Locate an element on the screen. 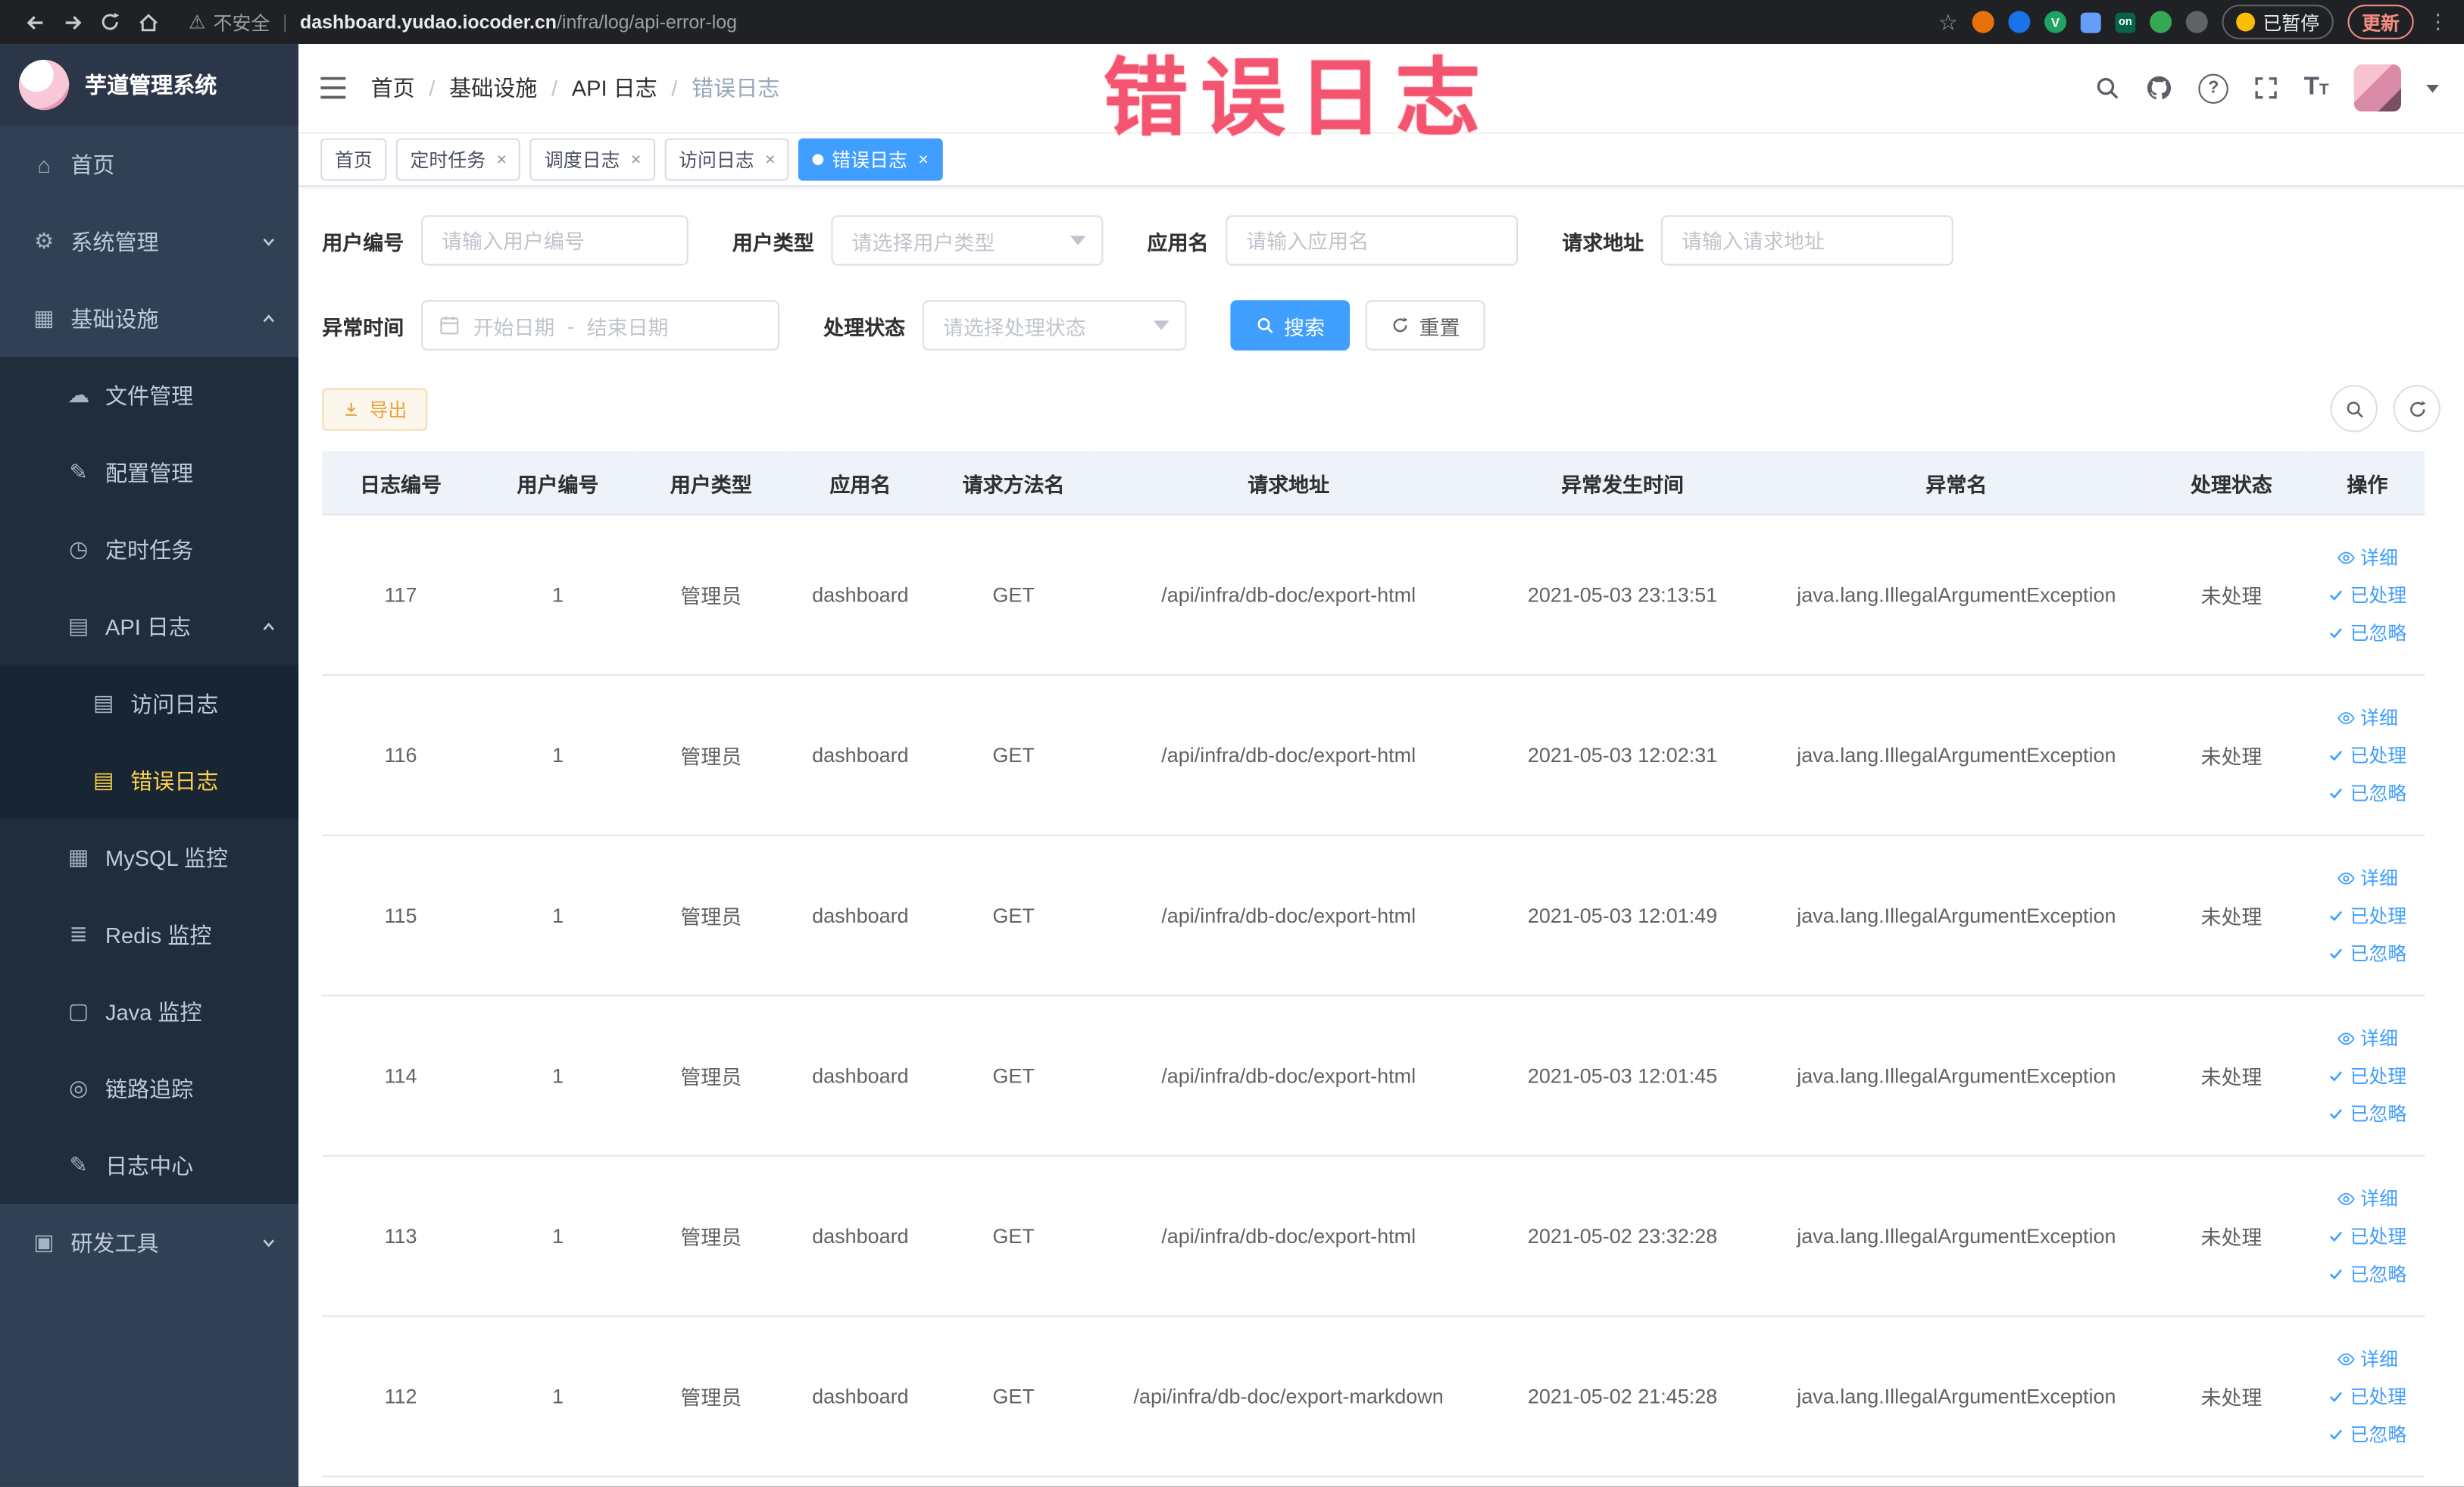 Image resolution: width=2464 pixels, height=1487 pixels. not-secure-badge: ⚠ 不安全 is located at coordinates (229, 21).